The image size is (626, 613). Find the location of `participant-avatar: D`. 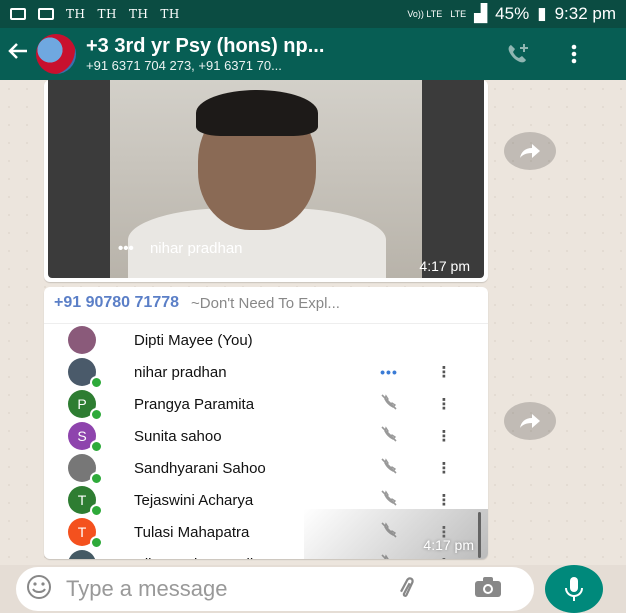

participant-avatar: D is located at coordinates (82, 554).